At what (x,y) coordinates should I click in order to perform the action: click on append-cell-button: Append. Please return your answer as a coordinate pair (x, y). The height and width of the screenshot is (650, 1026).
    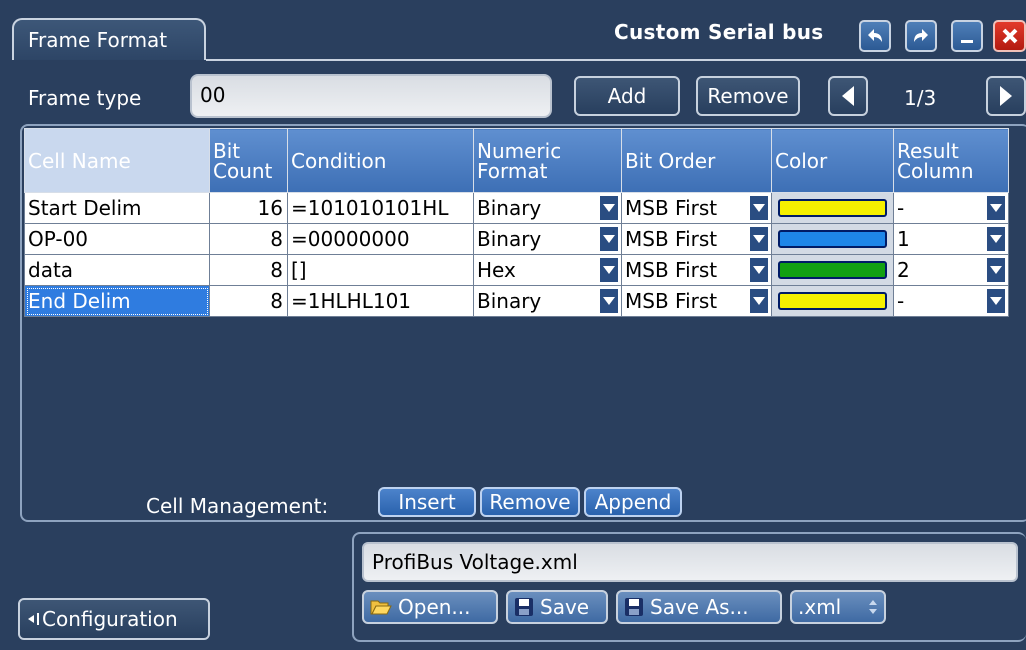
    Looking at the image, I should click on (633, 502).